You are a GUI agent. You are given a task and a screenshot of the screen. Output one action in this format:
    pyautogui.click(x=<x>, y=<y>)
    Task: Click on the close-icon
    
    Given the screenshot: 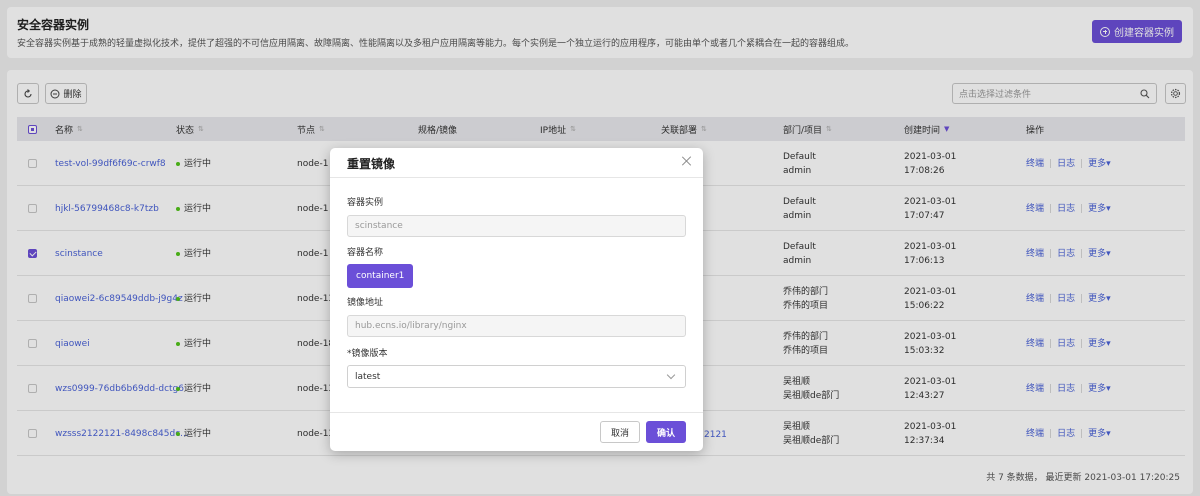 What is the action you would take?
    pyautogui.click(x=687, y=161)
    